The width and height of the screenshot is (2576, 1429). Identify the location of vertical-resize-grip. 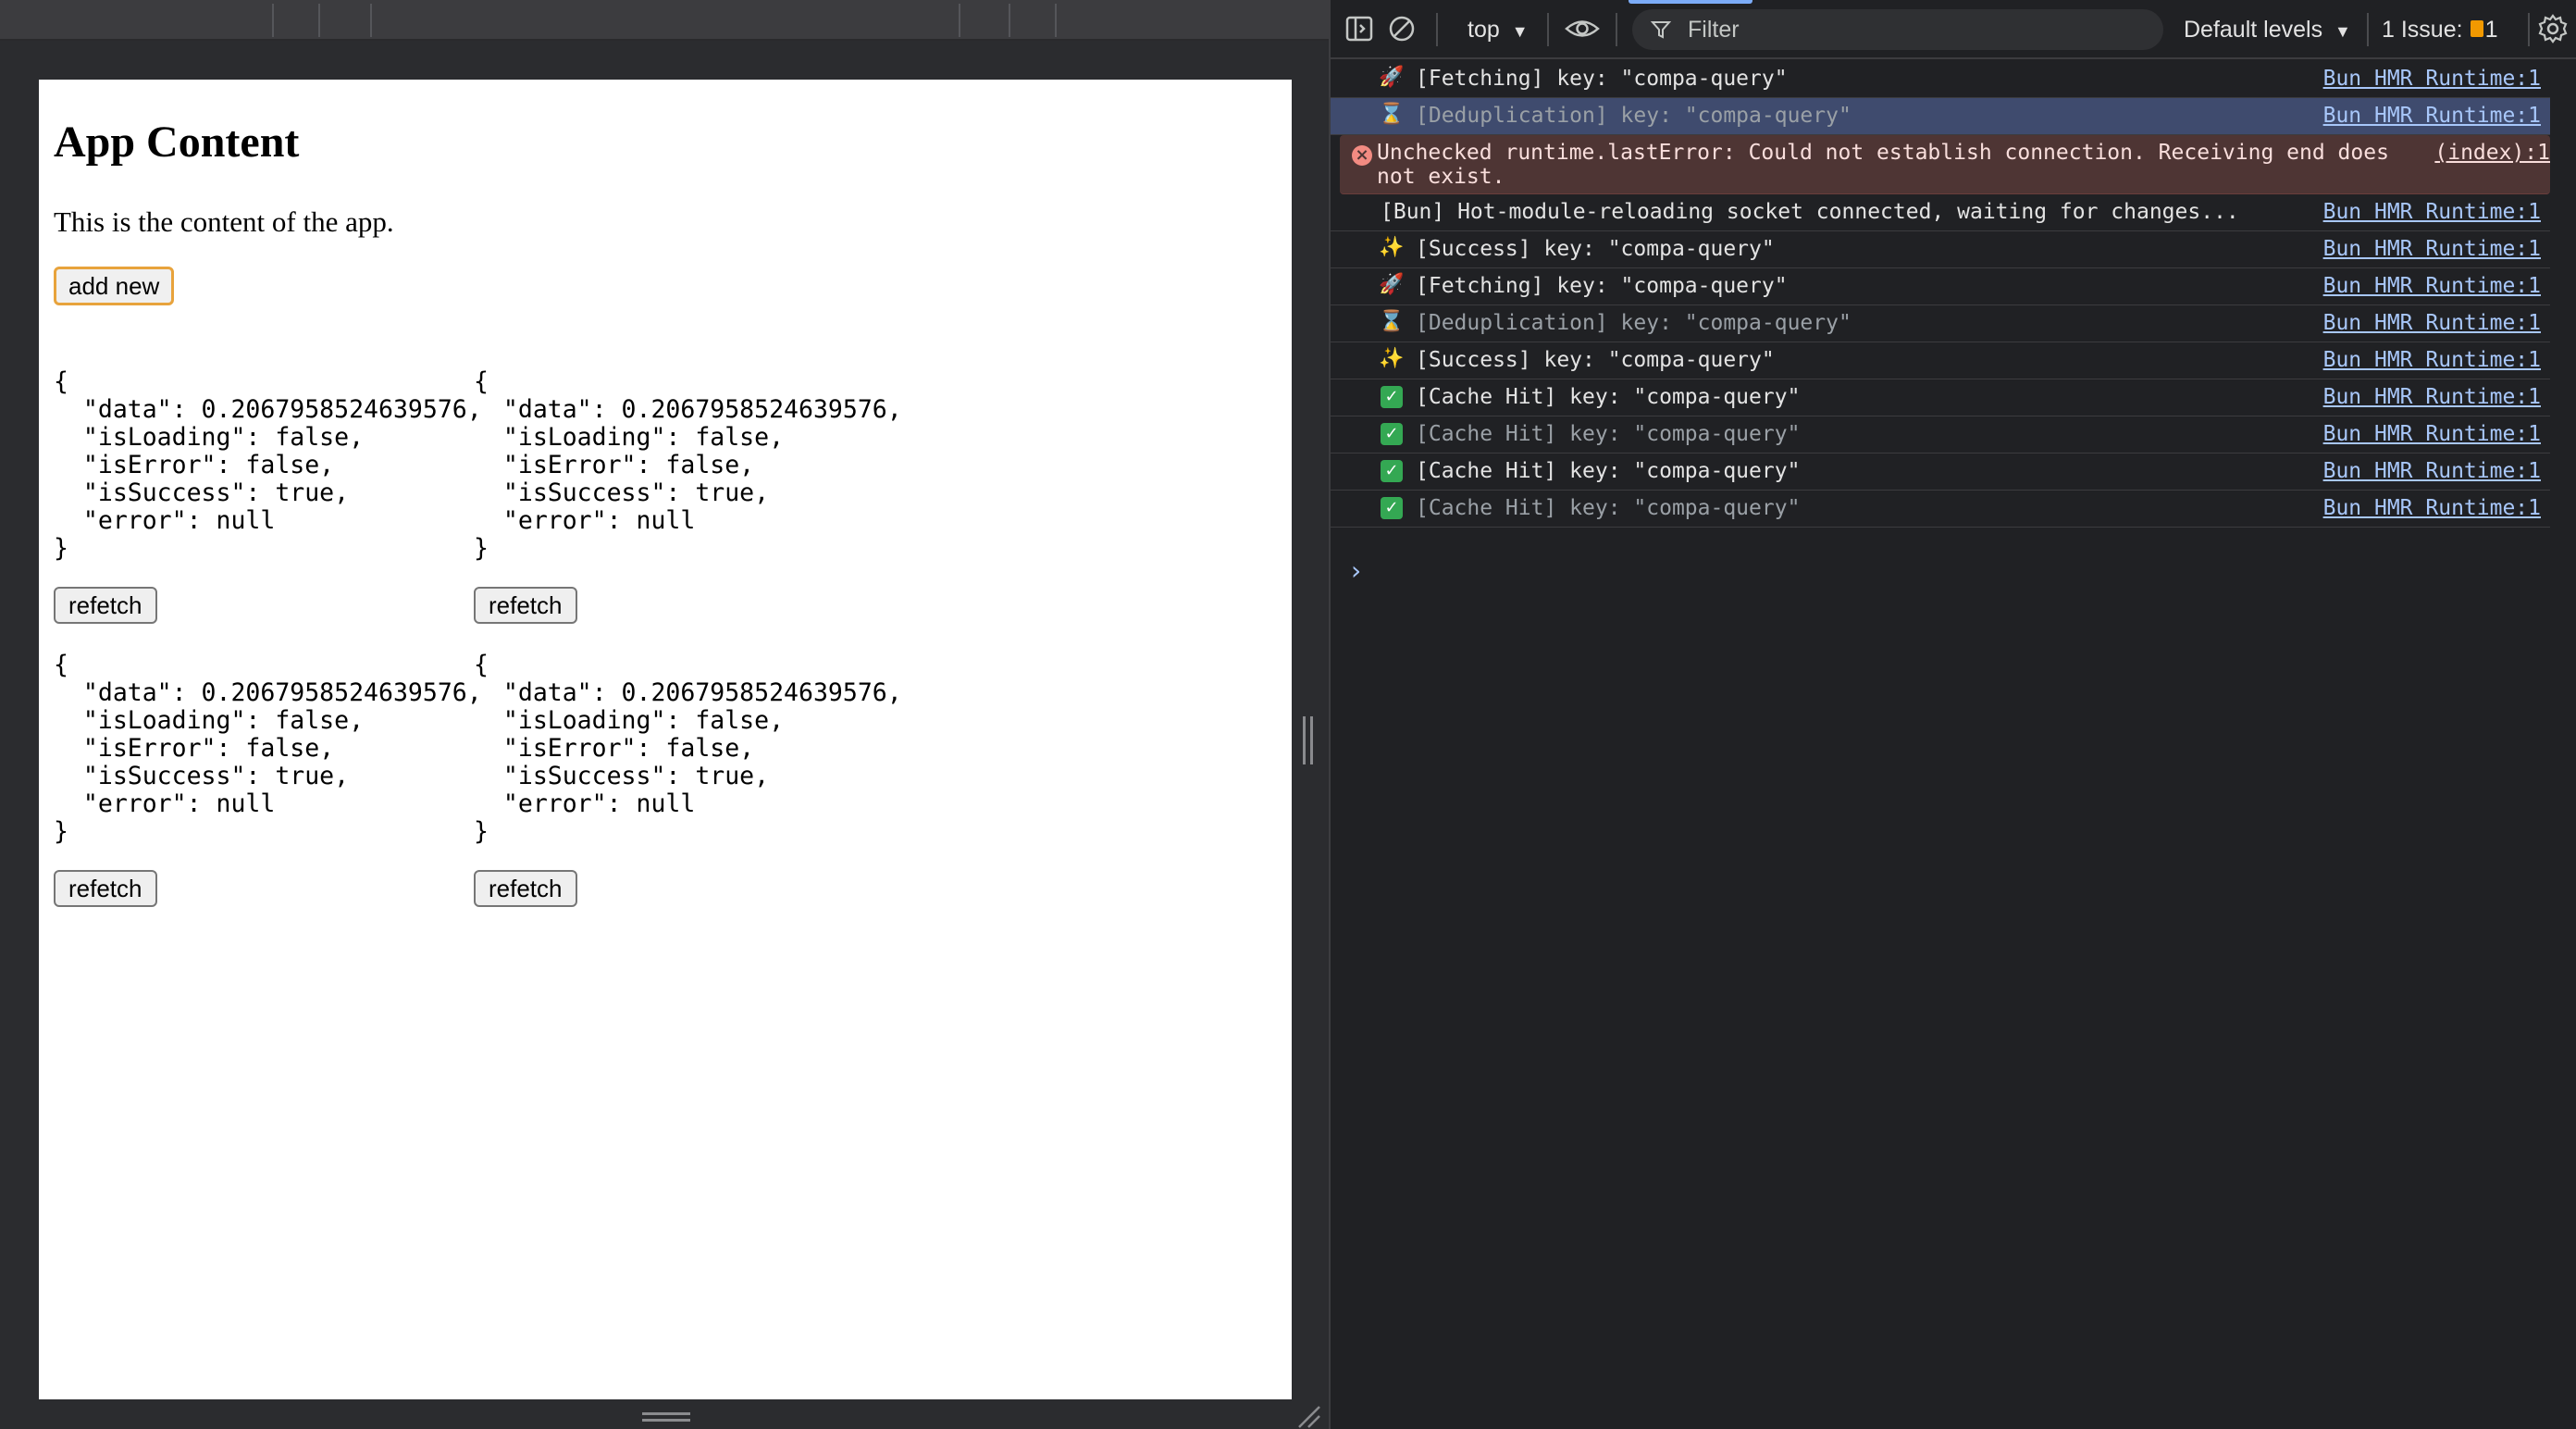
(666, 1417).